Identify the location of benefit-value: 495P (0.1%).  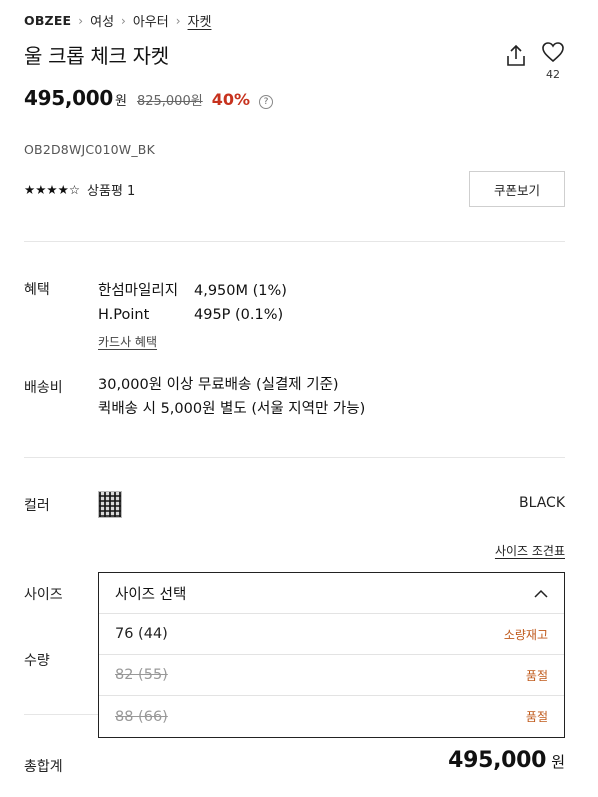
(239, 315).